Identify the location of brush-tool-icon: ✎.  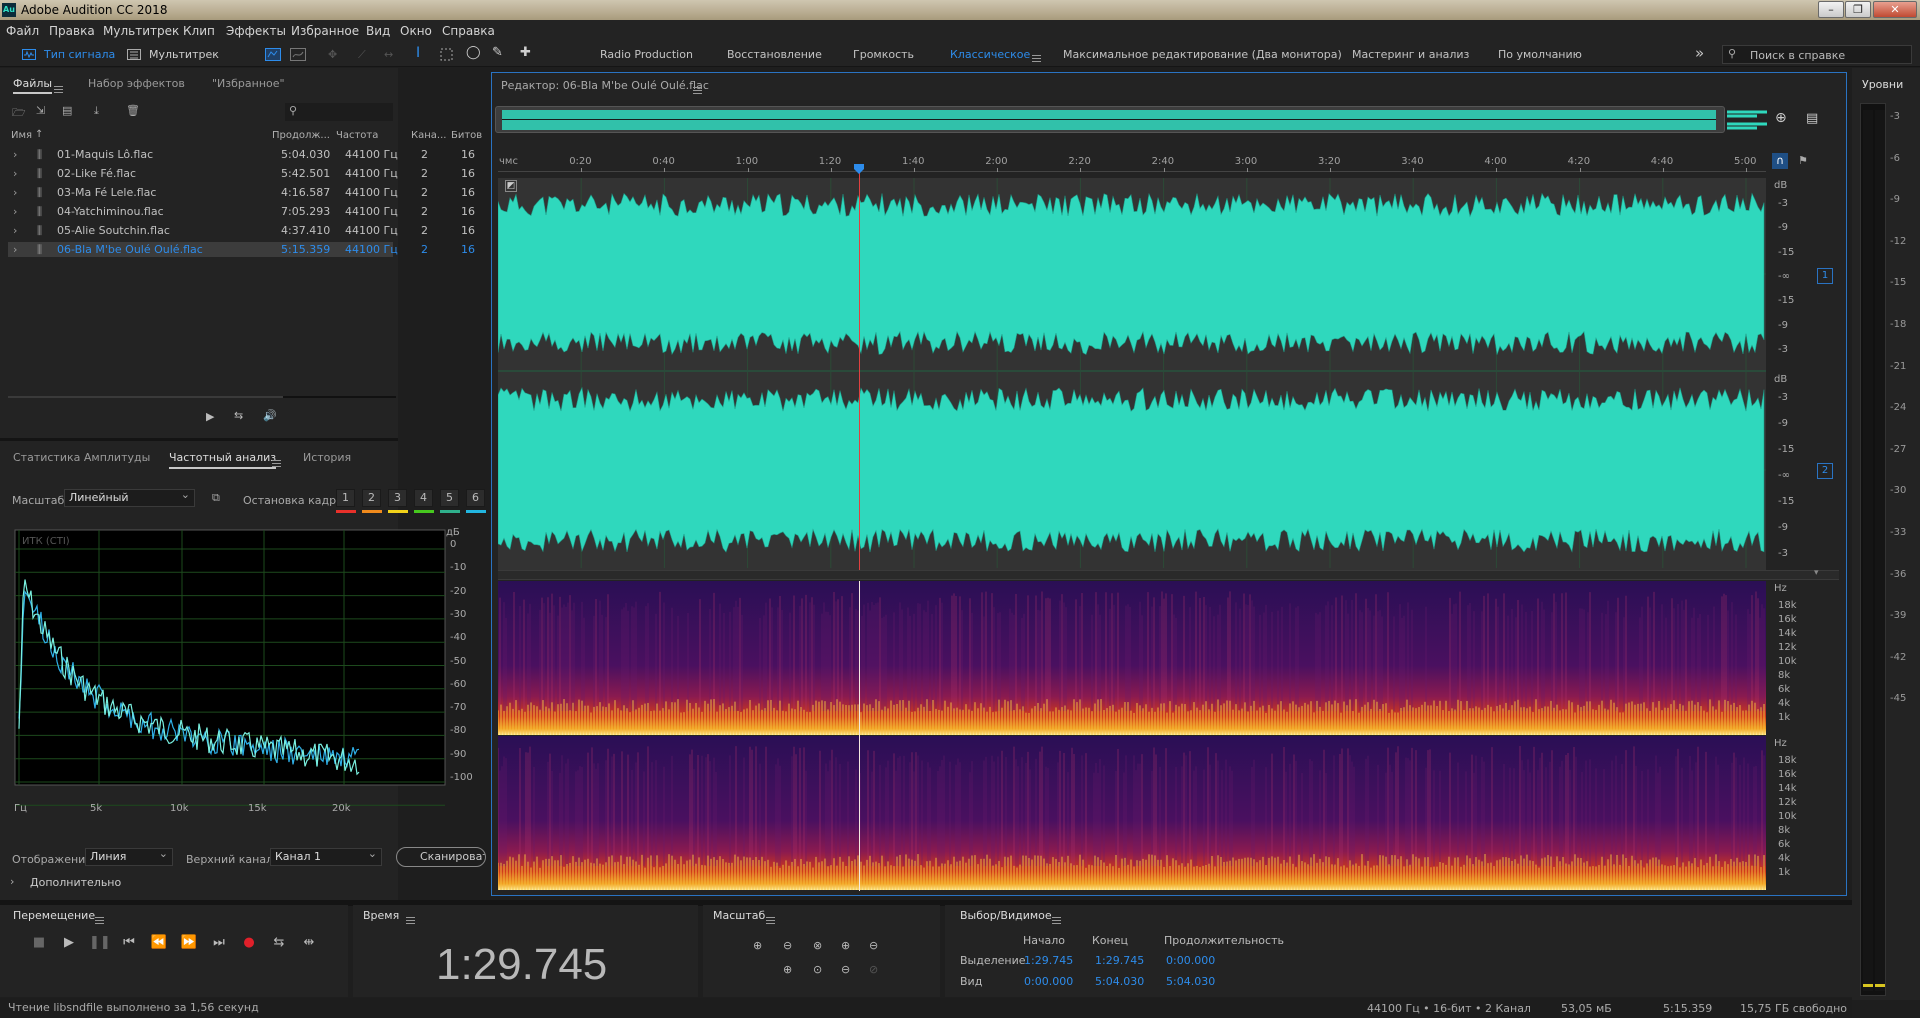
(497, 52).